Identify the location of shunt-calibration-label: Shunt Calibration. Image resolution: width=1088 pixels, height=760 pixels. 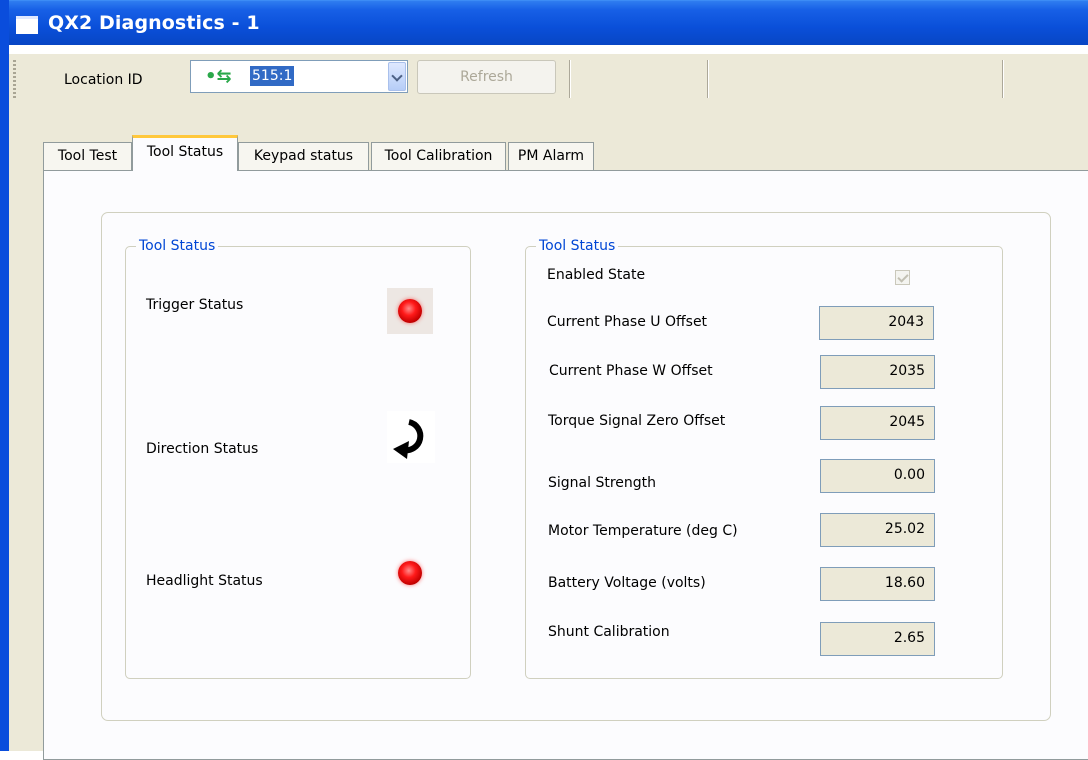
(609, 632).